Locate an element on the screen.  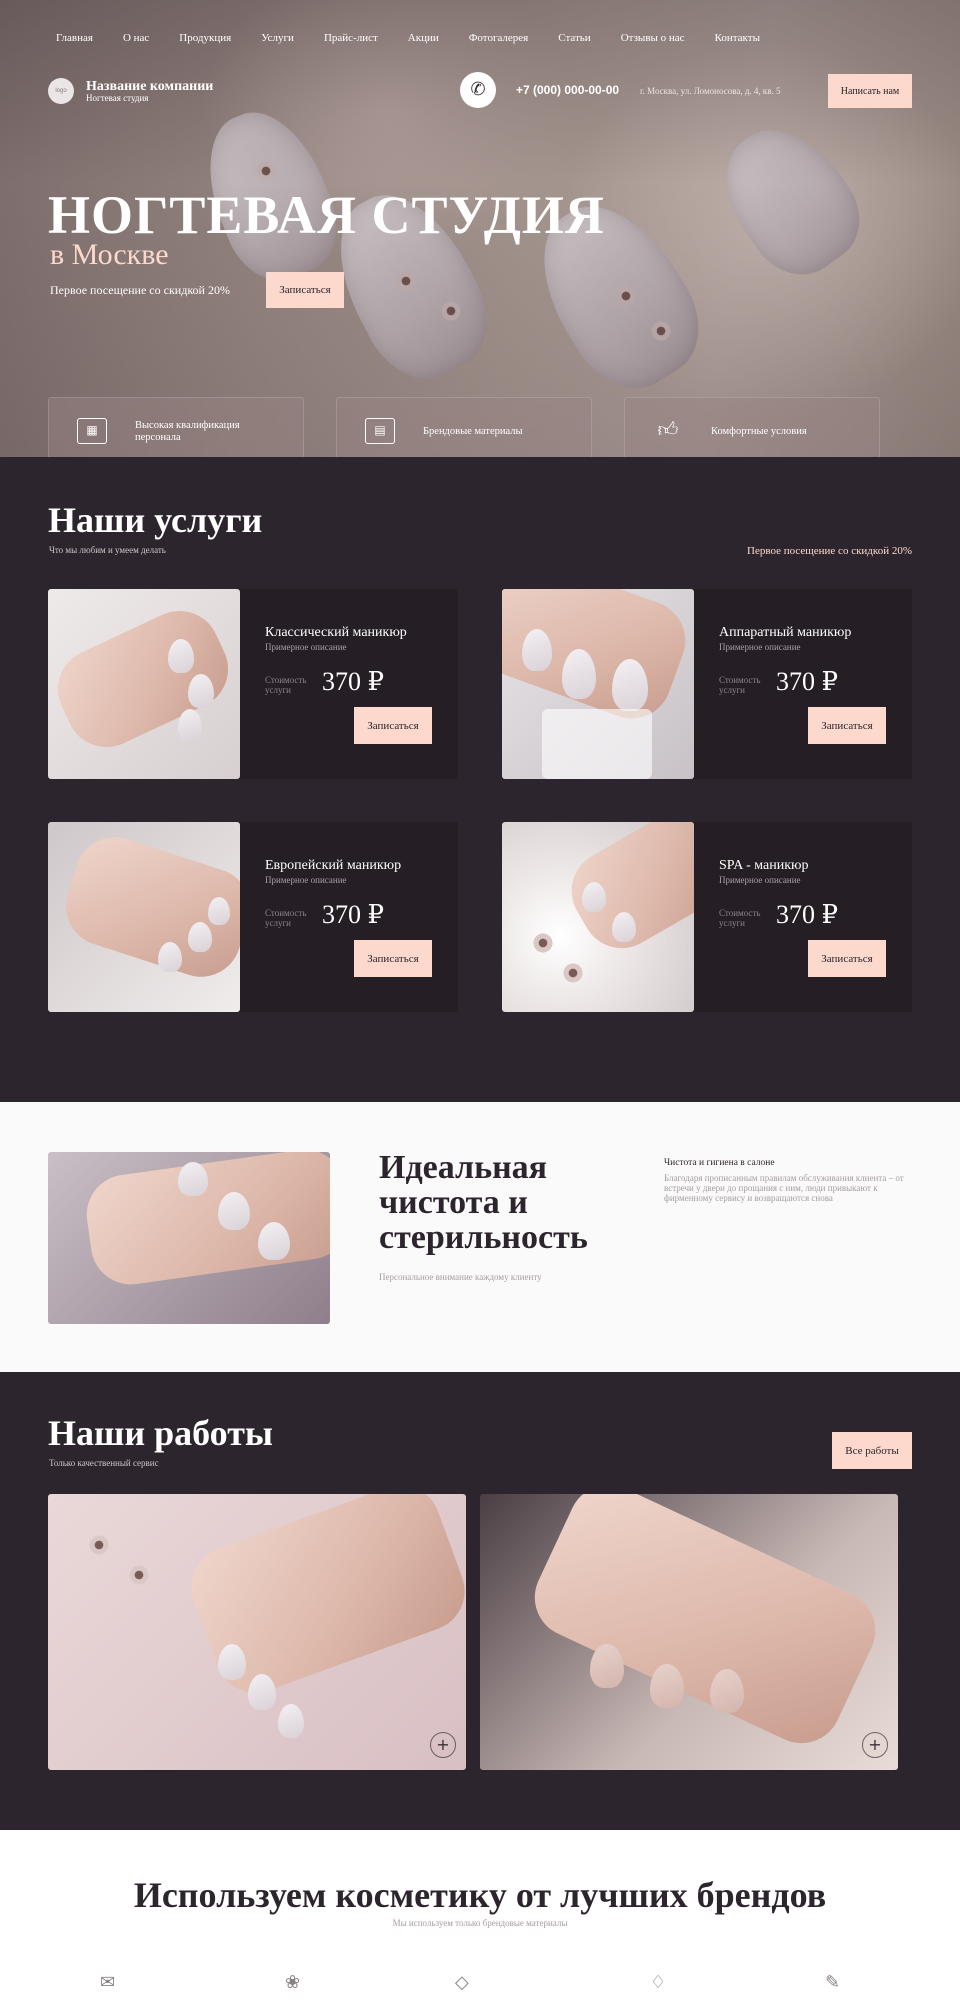
nav-services: Услуги is located at coordinates (277, 38).